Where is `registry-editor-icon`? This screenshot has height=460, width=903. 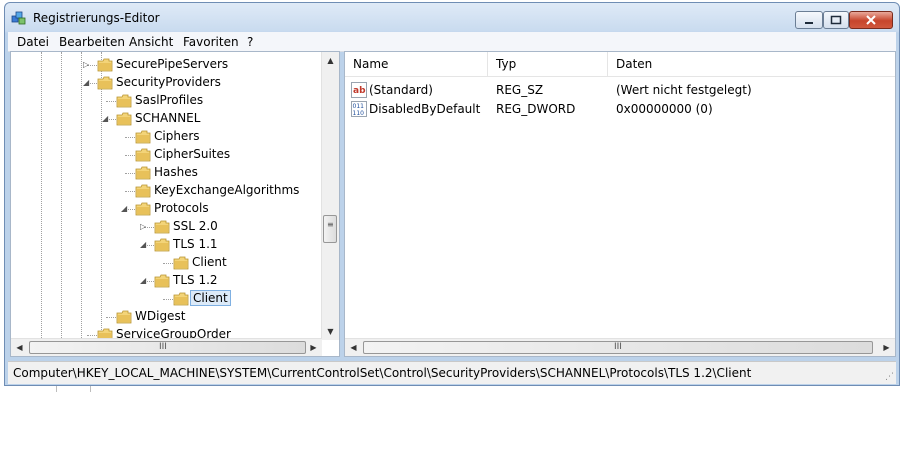 registry-editor-icon is located at coordinates (18, 18).